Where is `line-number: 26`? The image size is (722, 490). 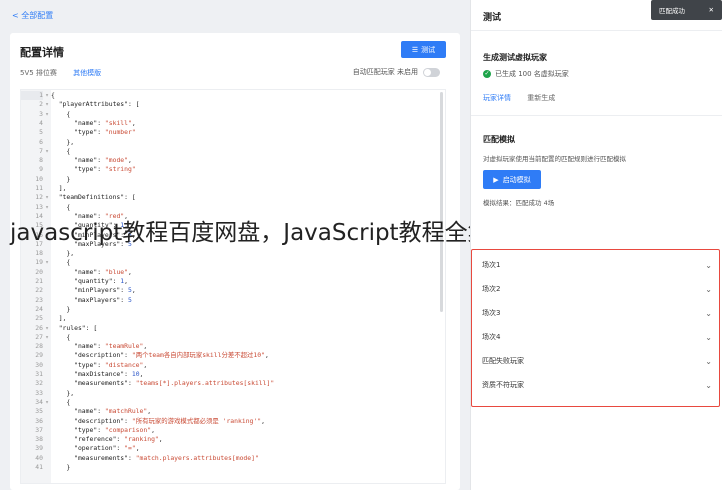 line-number: 26 is located at coordinates (39, 327).